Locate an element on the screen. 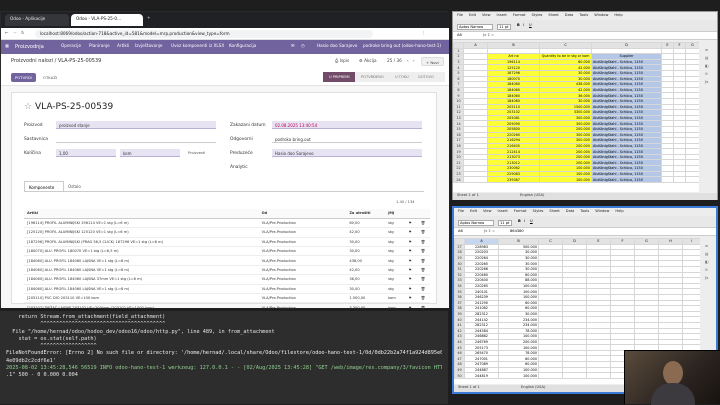 This screenshot has height=405, width=720. uom-field: kom is located at coordinates (150, 153).